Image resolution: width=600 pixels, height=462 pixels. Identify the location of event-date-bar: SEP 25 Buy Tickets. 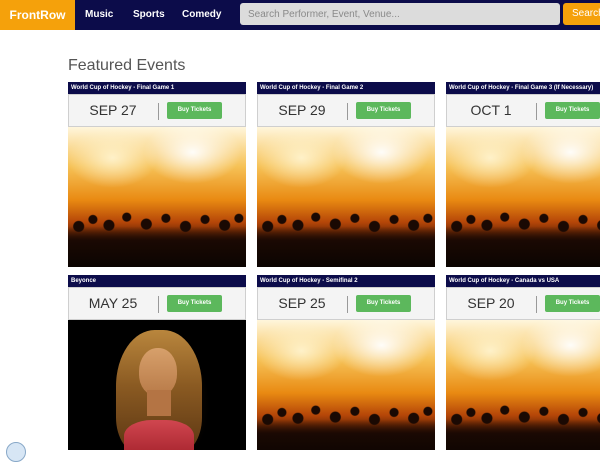
(346, 303).